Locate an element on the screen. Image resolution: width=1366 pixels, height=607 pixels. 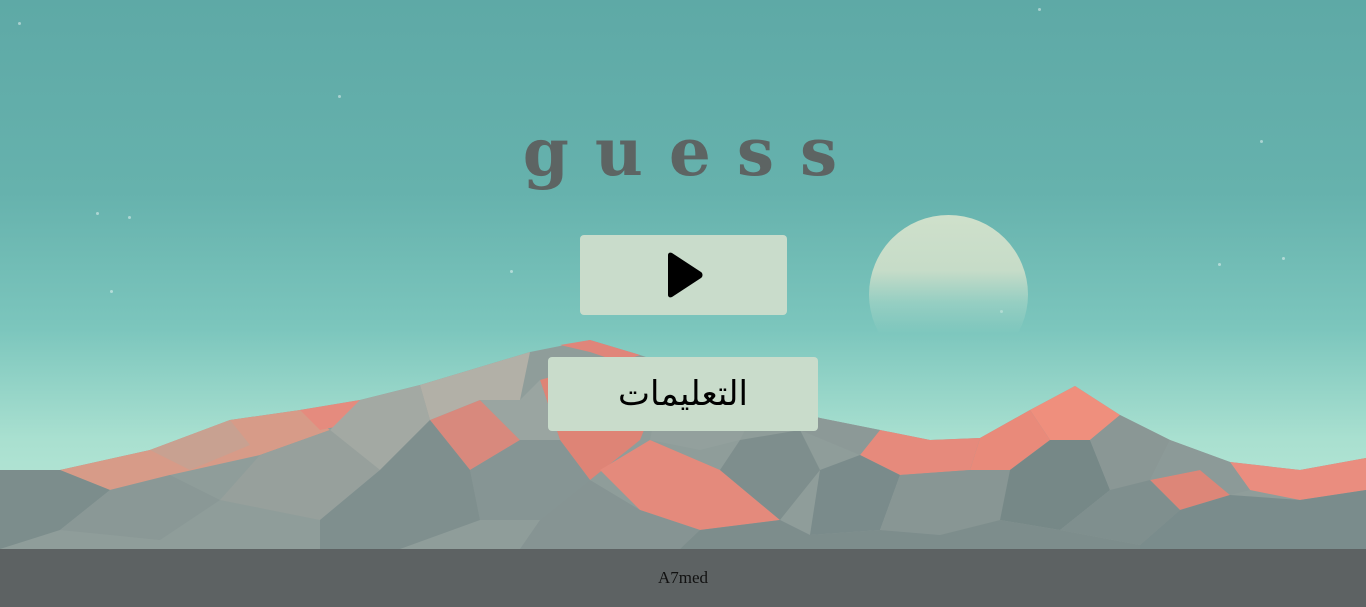
play-icon is located at coordinates (684, 275).